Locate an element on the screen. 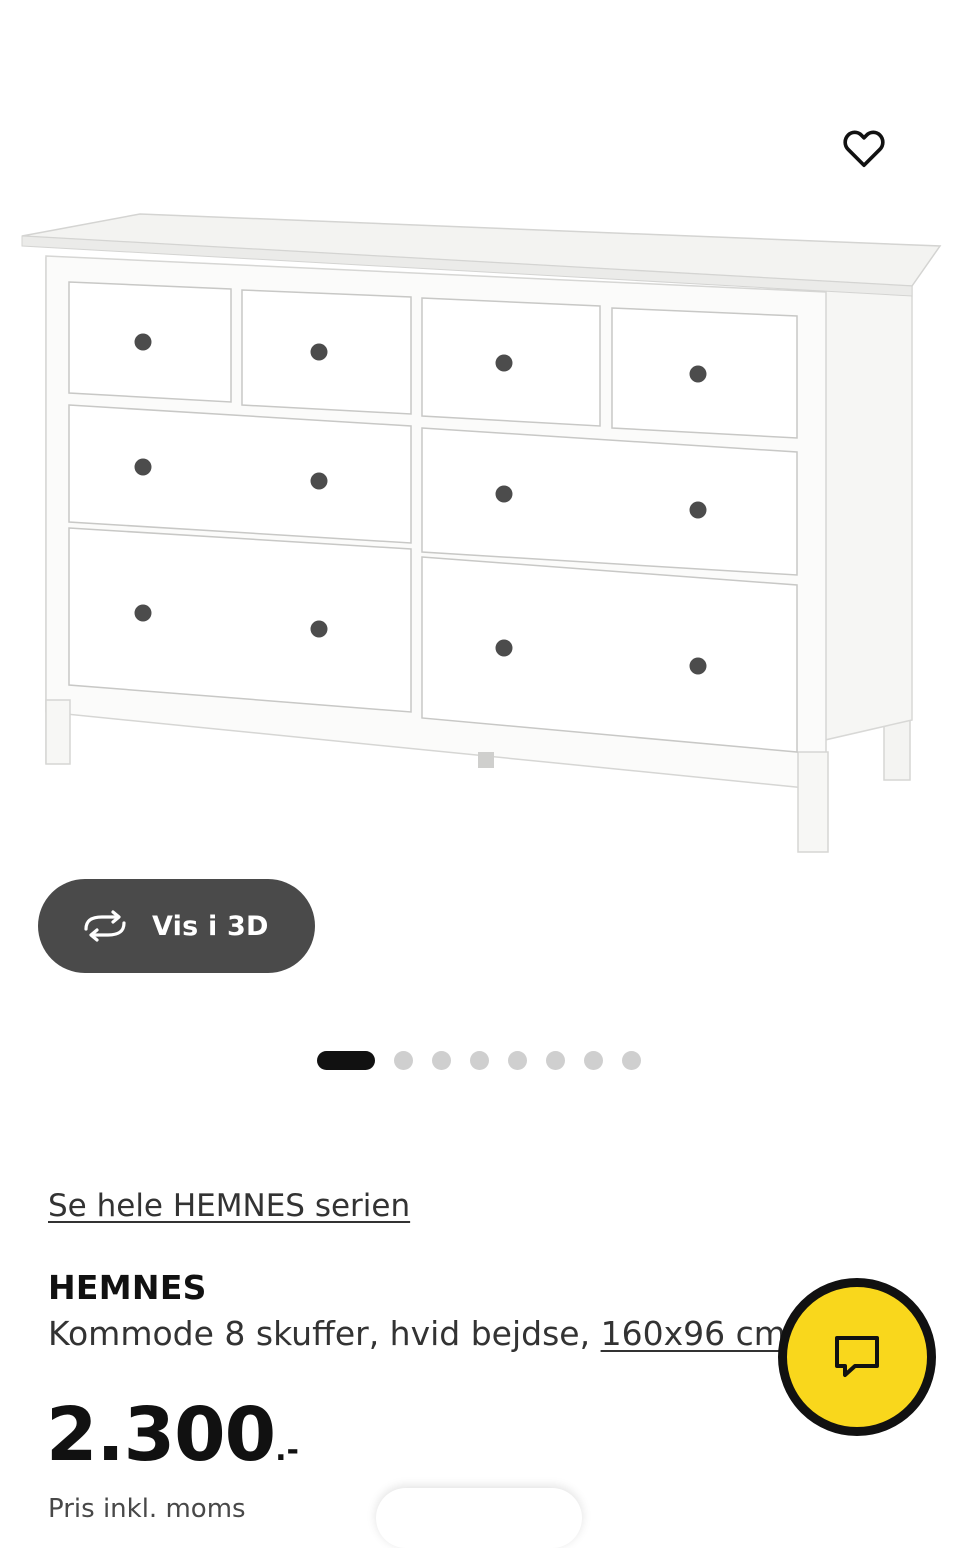  chat-button is located at coordinates (857, 1357).